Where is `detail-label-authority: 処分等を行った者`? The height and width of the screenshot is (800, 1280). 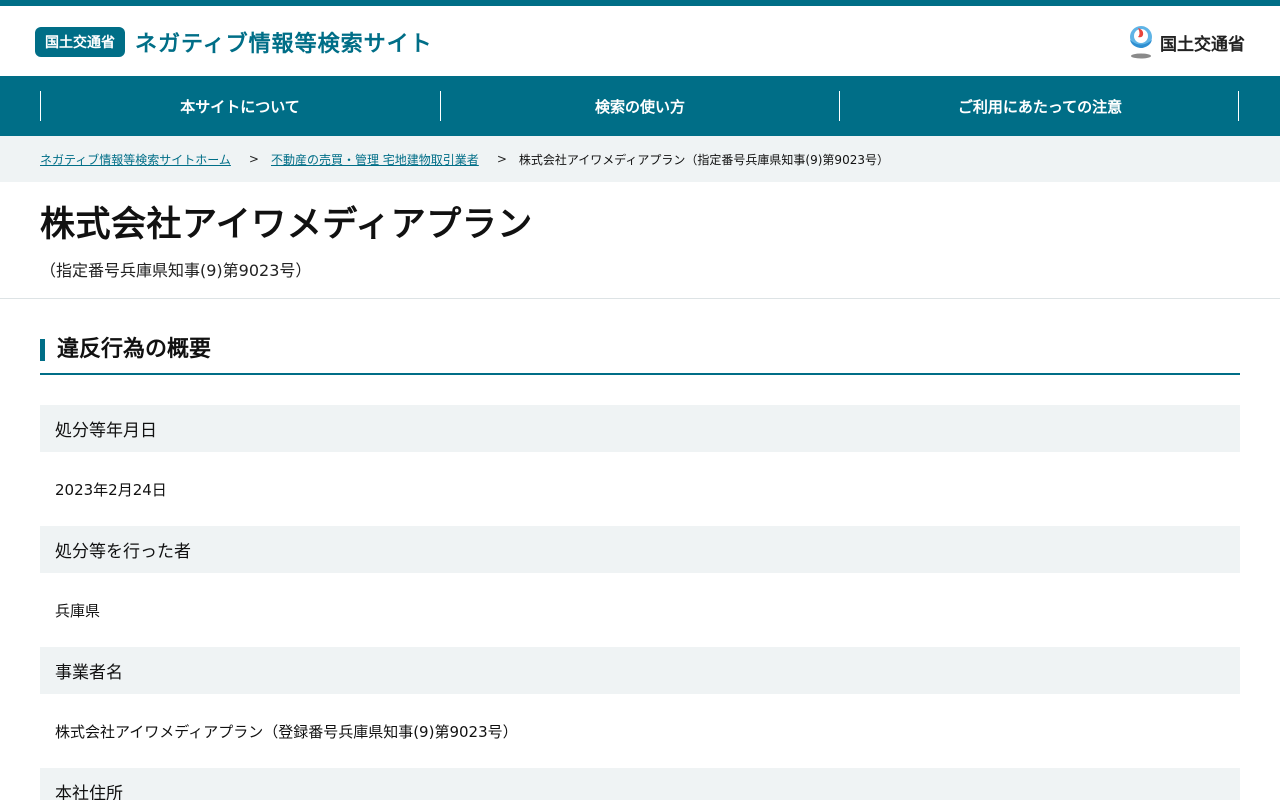
detail-label-authority: 処分等を行った者 is located at coordinates (640, 549).